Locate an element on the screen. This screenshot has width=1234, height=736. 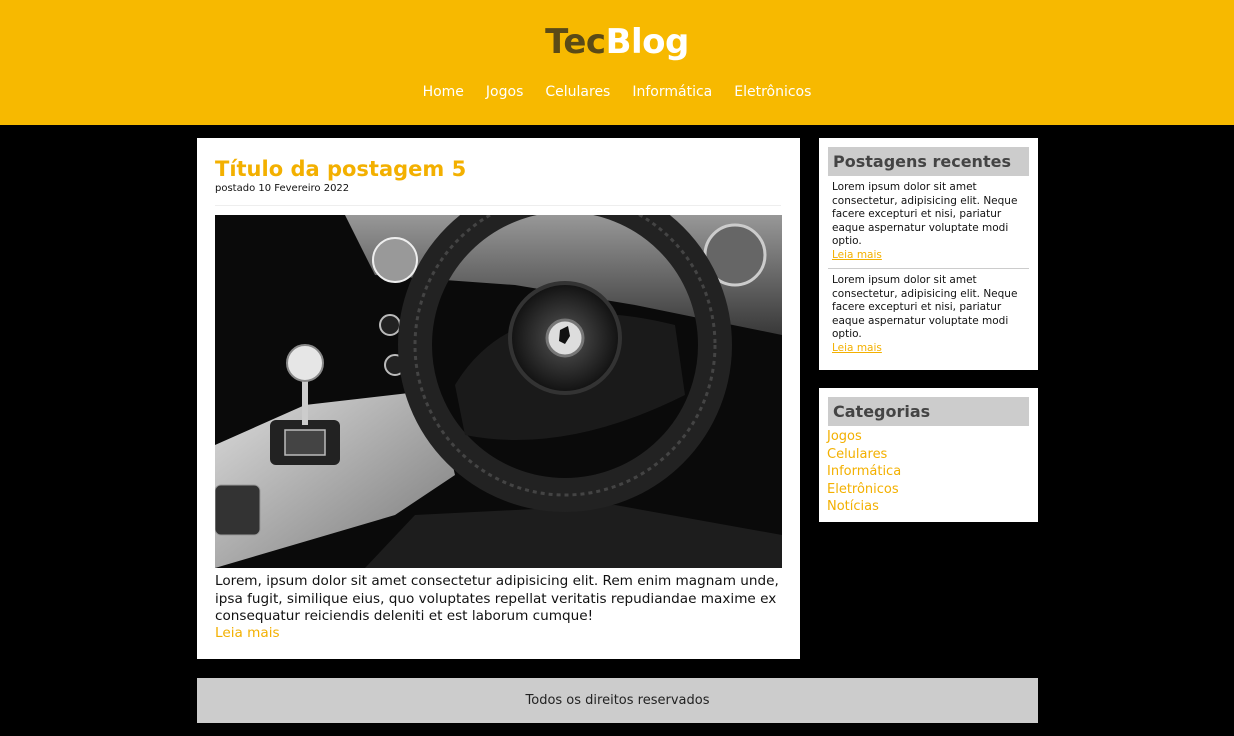
footer-text: Todos os direitos reservados is located at coordinates (617, 700).